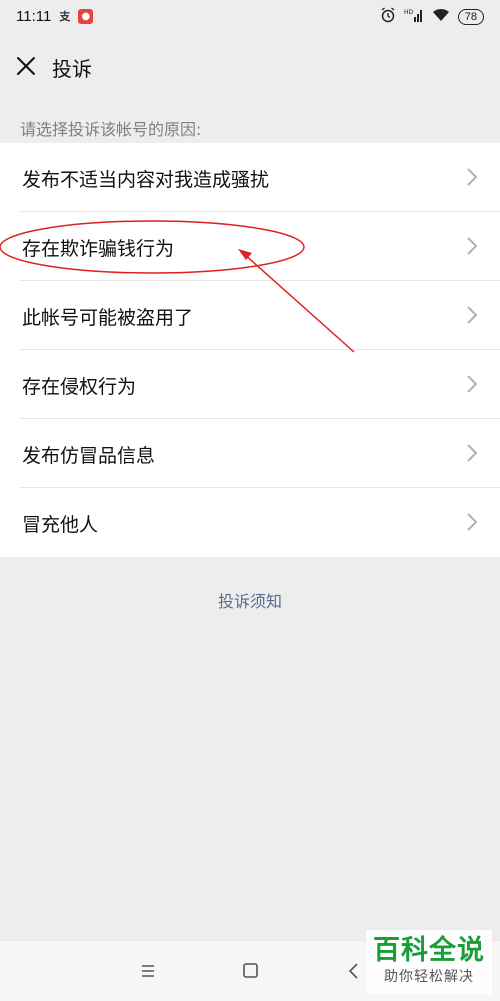  What do you see at coordinates (146, 180) in the screenshot?
I see `reason-label: 发布不适当内容对我造成骚扰` at bounding box center [146, 180].